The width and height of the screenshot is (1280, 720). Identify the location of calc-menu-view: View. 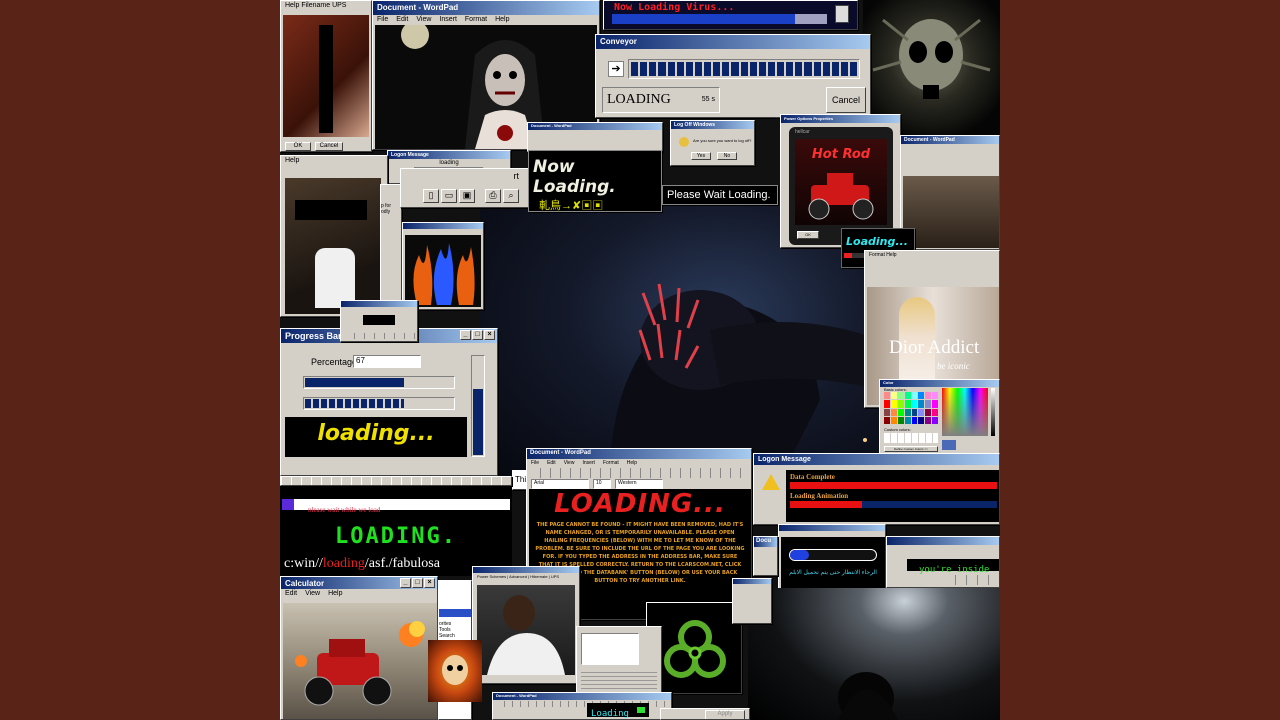
(312, 593).